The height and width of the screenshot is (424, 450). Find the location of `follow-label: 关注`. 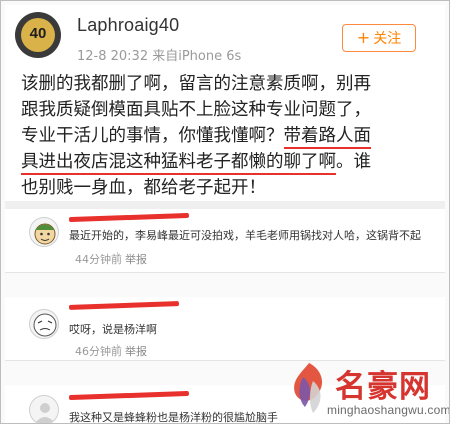

follow-label: 关注 is located at coordinates (387, 39).